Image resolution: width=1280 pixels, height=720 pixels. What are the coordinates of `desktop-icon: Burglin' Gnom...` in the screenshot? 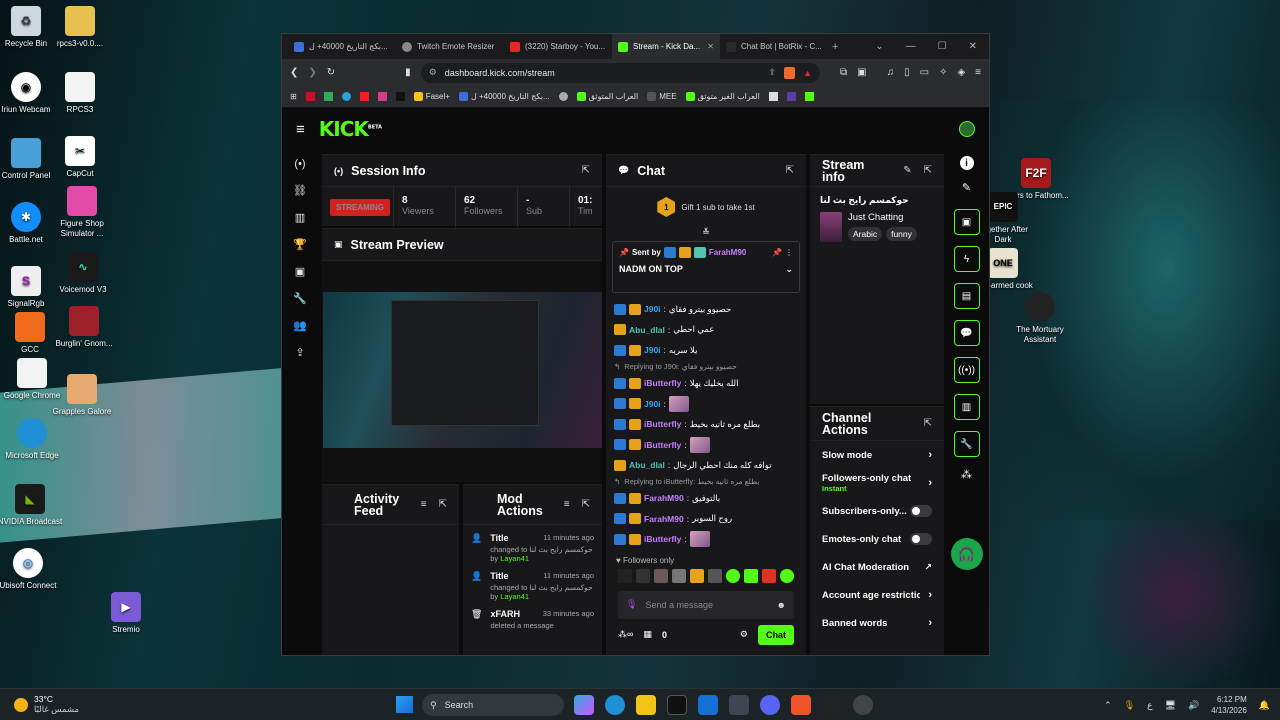 It's located at (84, 327).